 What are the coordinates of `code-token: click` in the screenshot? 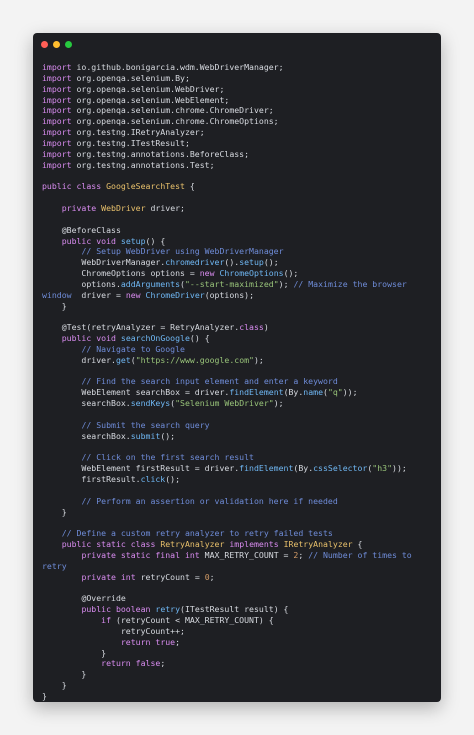 It's located at (153, 479).